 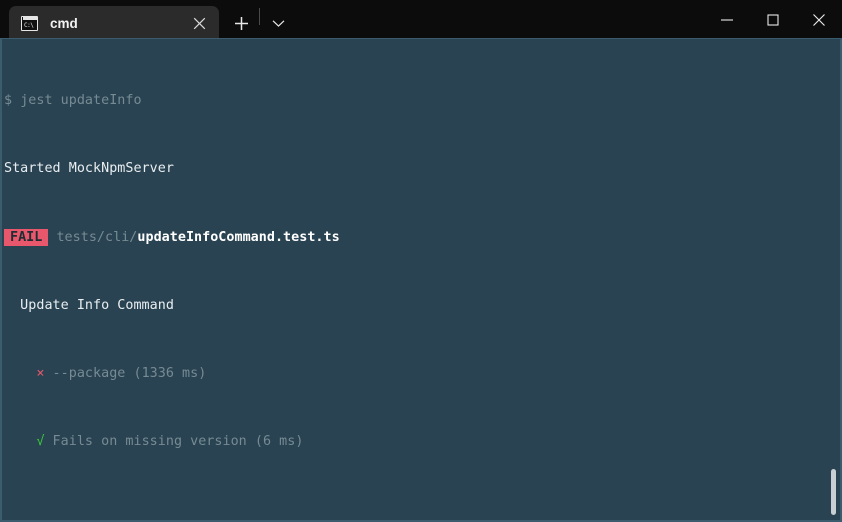 I want to click on tab-dropdown-button, so click(x=278, y=23).